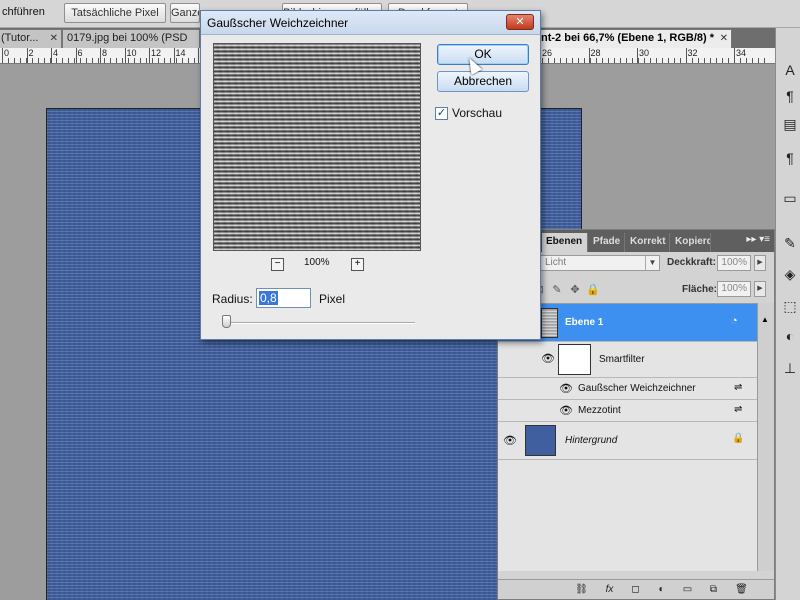  I want to click on group-folder-icon: ▭, so click(687, 590).